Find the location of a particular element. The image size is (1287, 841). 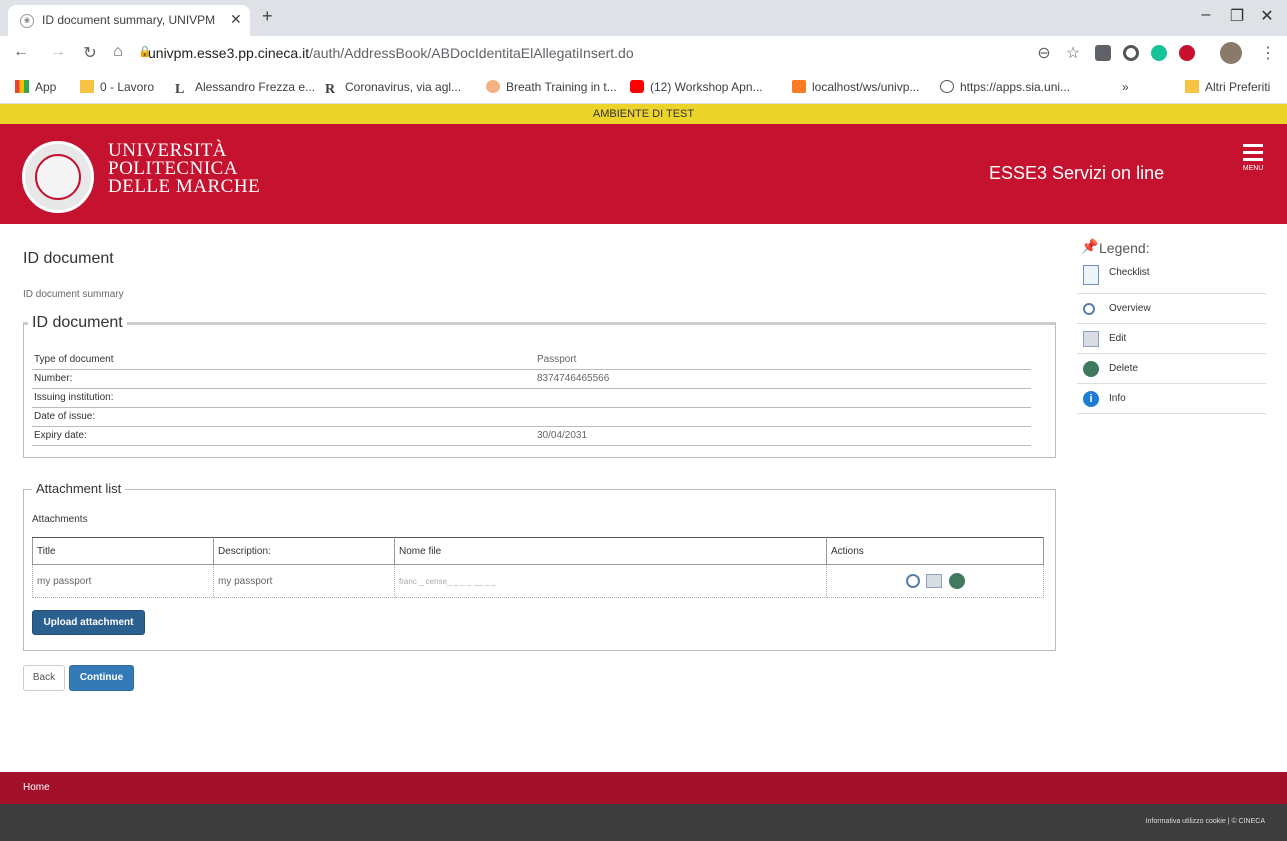

test-environment-banner: AMBIENTE DI TEST is located at coordinates (643, 114).